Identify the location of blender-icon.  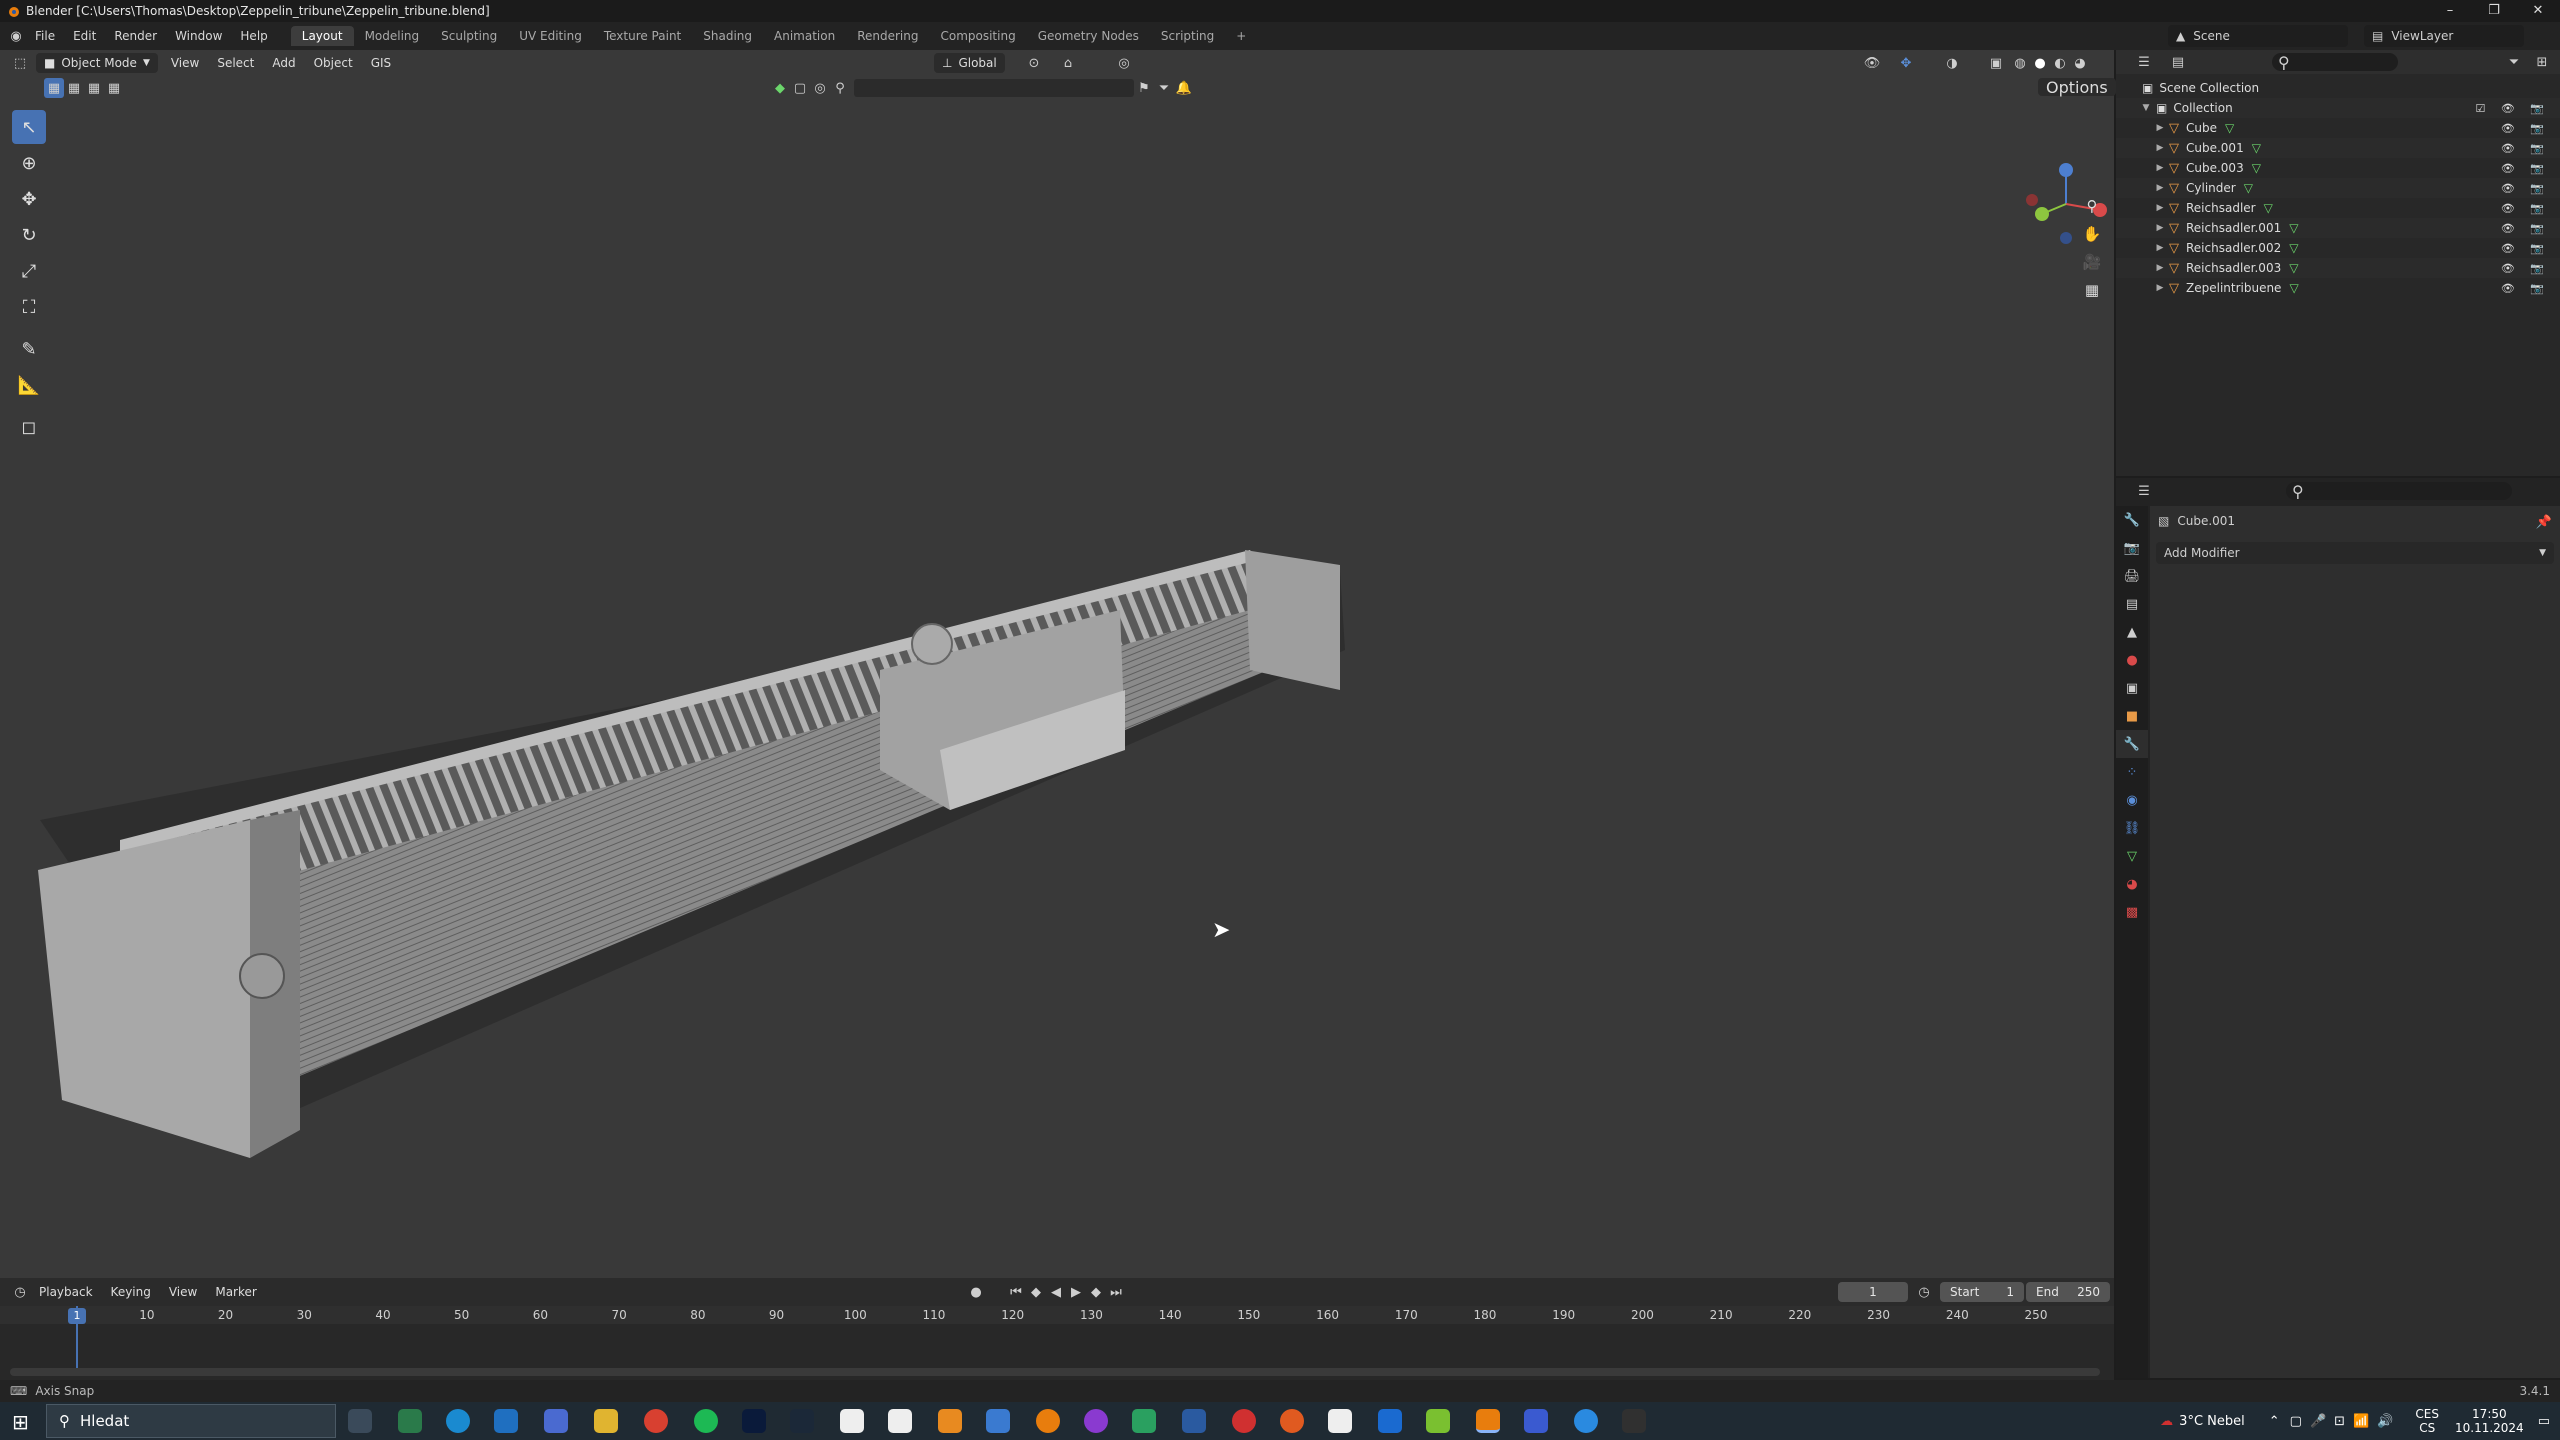
(1048, 1421).